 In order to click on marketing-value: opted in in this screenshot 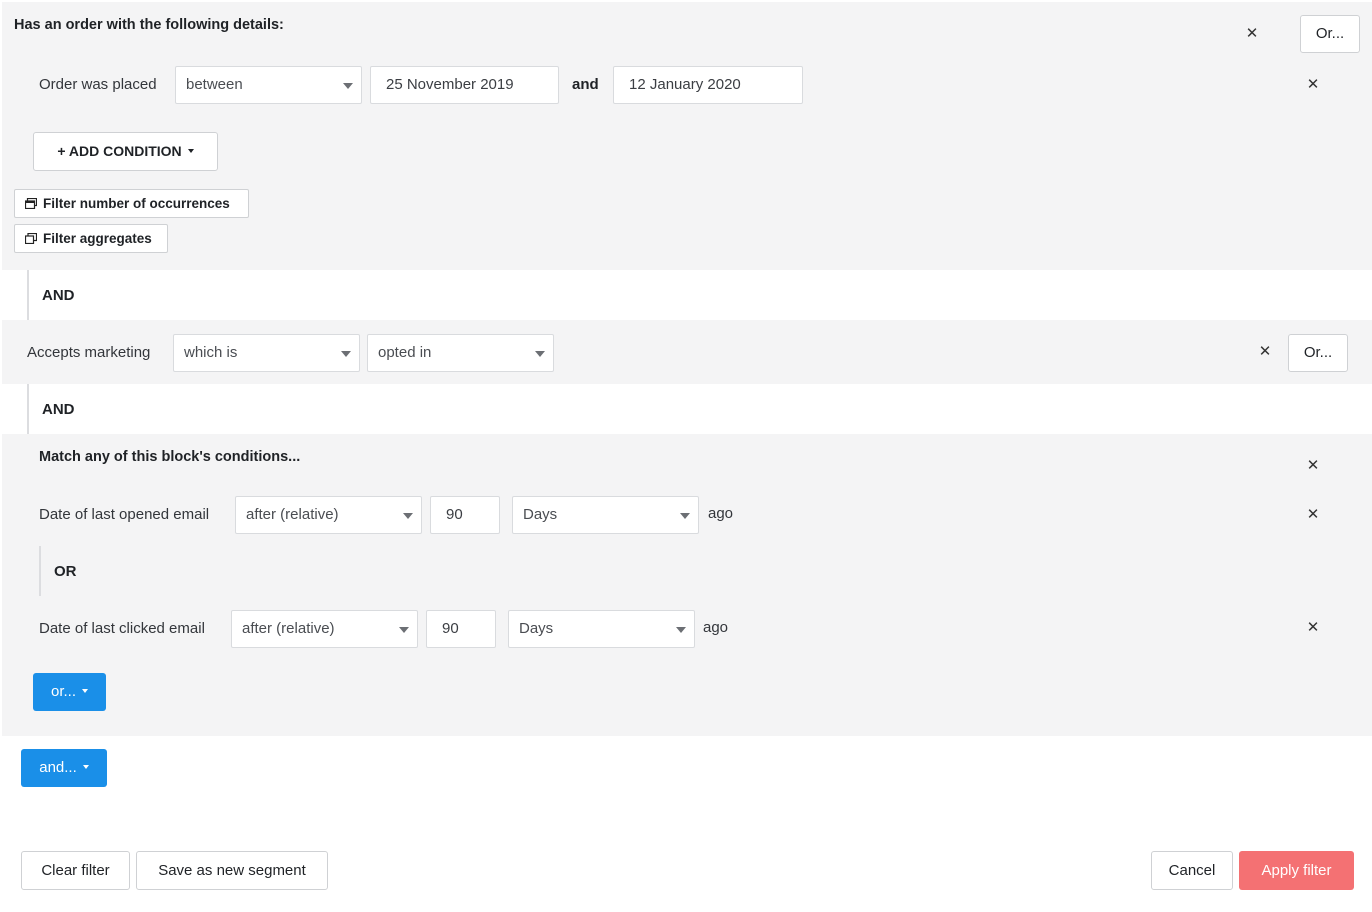, I will do `click(405, 352)`.